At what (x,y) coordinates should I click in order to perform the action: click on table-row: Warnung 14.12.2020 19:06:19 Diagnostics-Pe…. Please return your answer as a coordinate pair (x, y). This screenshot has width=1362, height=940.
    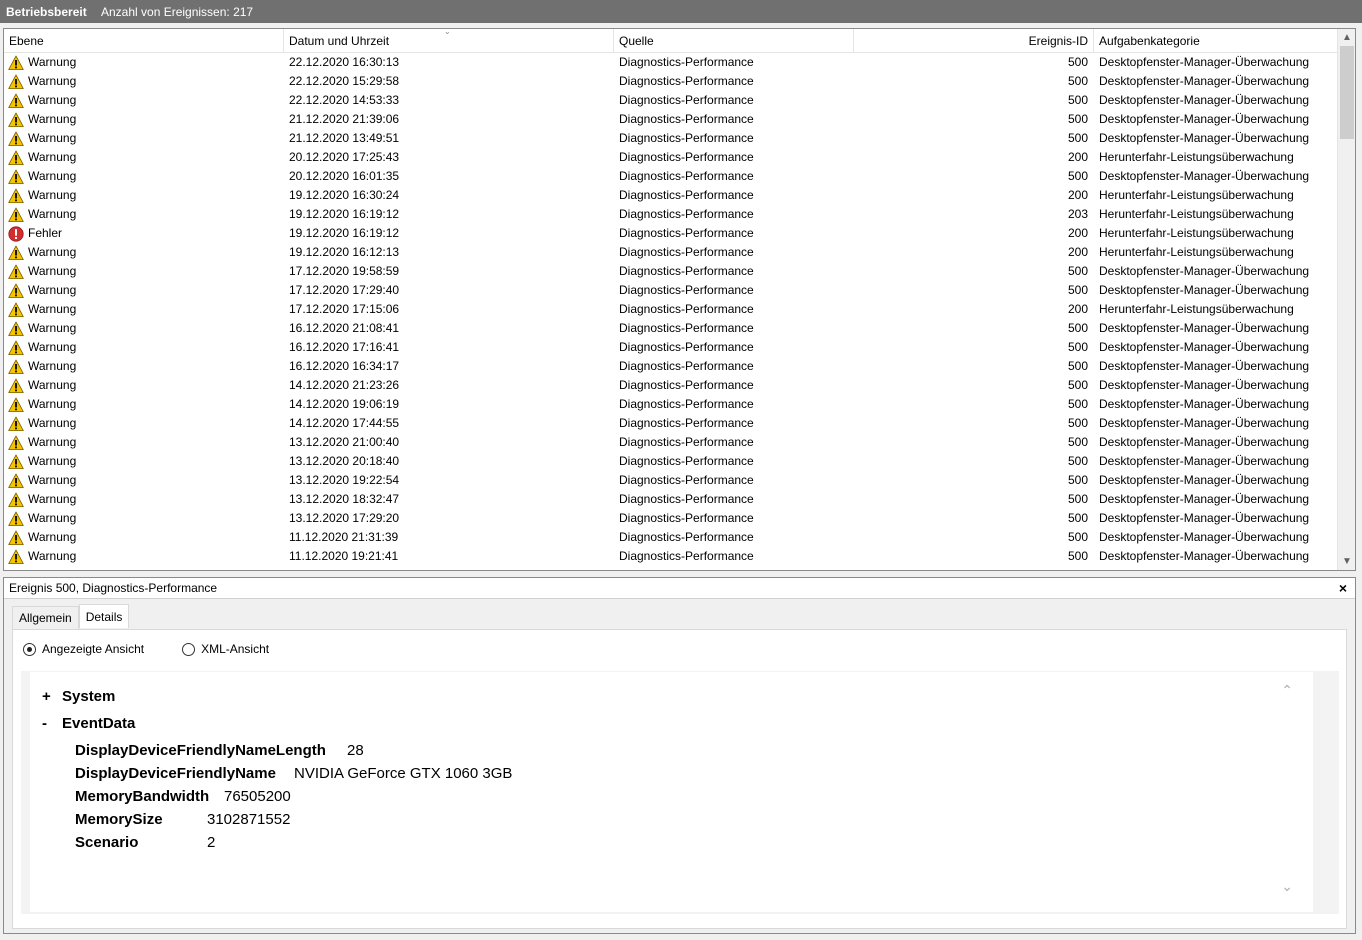
    Looking at the image, I should click on (670, 404).